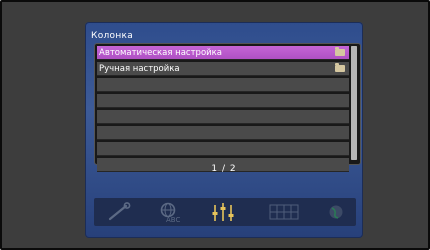  Describe the element at coordinates (173, 220) in the screenshot. I see `svg-text: ABC` at that location.